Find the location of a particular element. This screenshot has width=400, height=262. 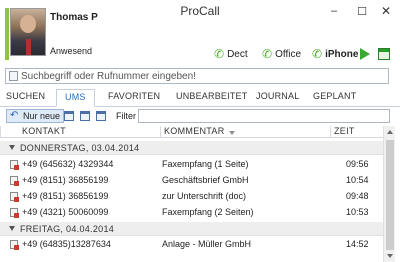

cell-time: 10:54 is located at coordinates (357, 180).